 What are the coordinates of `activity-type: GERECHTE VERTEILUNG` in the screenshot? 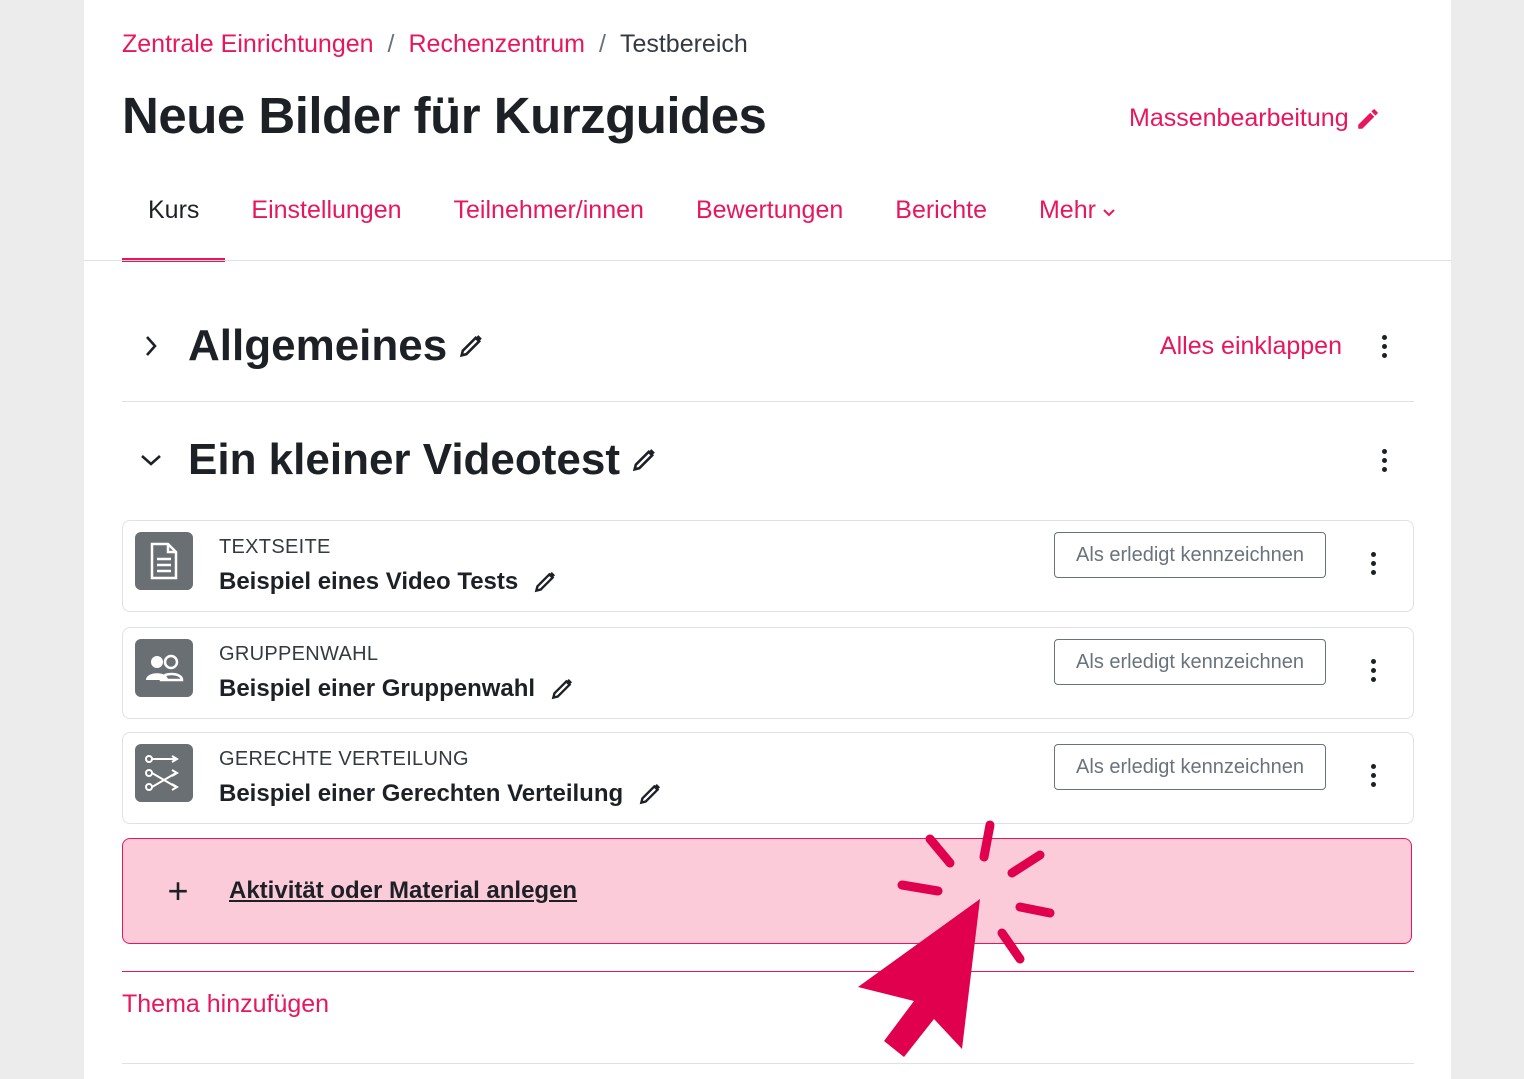 It's located at (344, 759).